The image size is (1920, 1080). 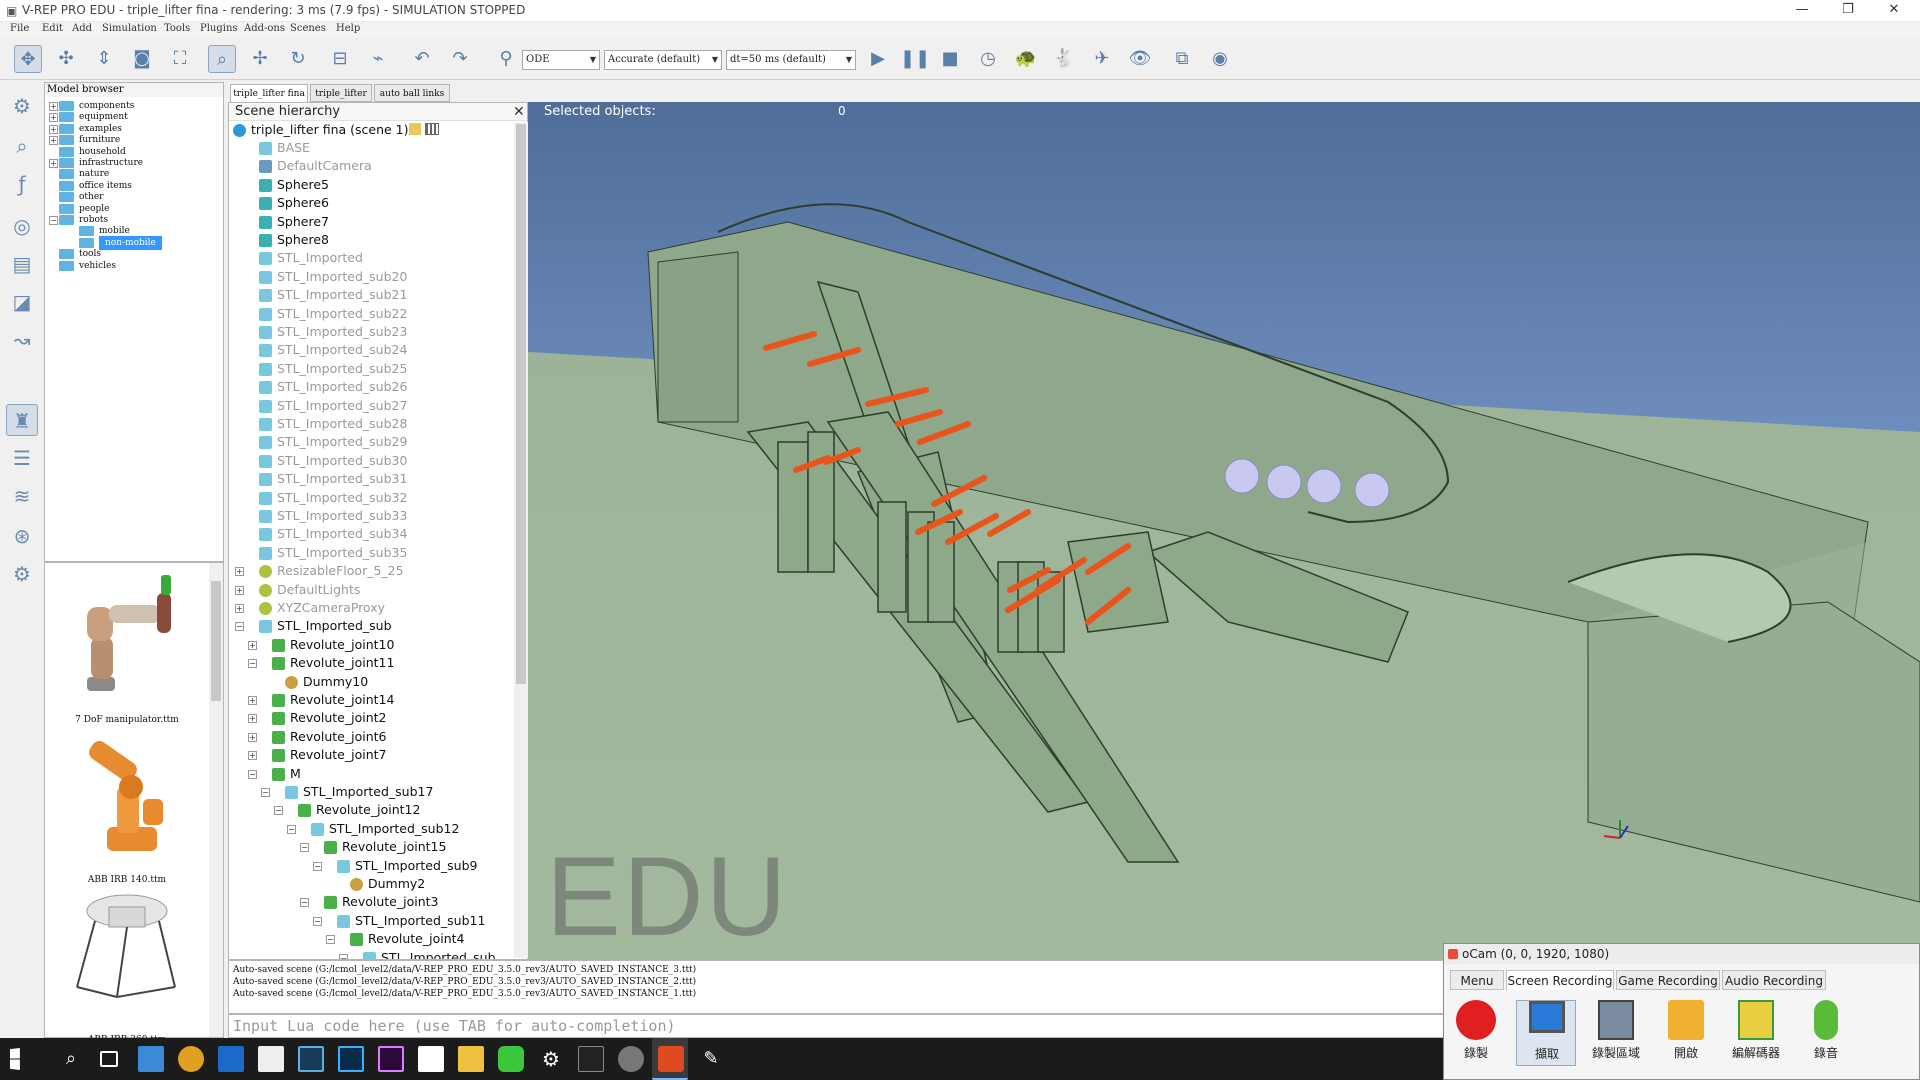 What do you see at coordinates (22, 184) in the screenshot?
I see `scripts-icon: ƒ` at bounding box center [22, 184].